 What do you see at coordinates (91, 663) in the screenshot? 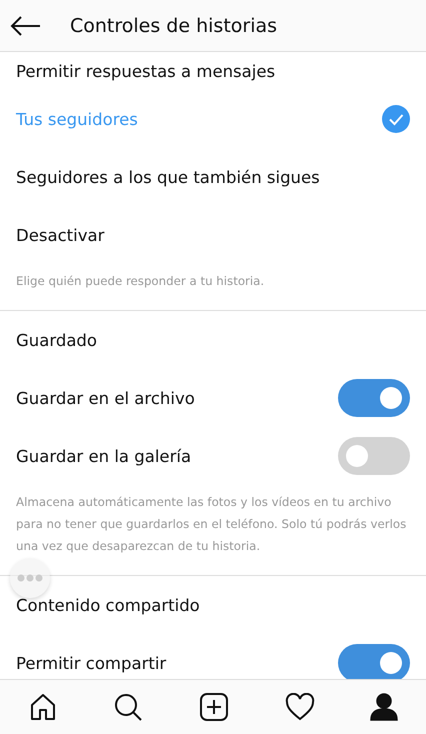
I see `setting-label: Permitir compartir` at bounding box center [91, 663].